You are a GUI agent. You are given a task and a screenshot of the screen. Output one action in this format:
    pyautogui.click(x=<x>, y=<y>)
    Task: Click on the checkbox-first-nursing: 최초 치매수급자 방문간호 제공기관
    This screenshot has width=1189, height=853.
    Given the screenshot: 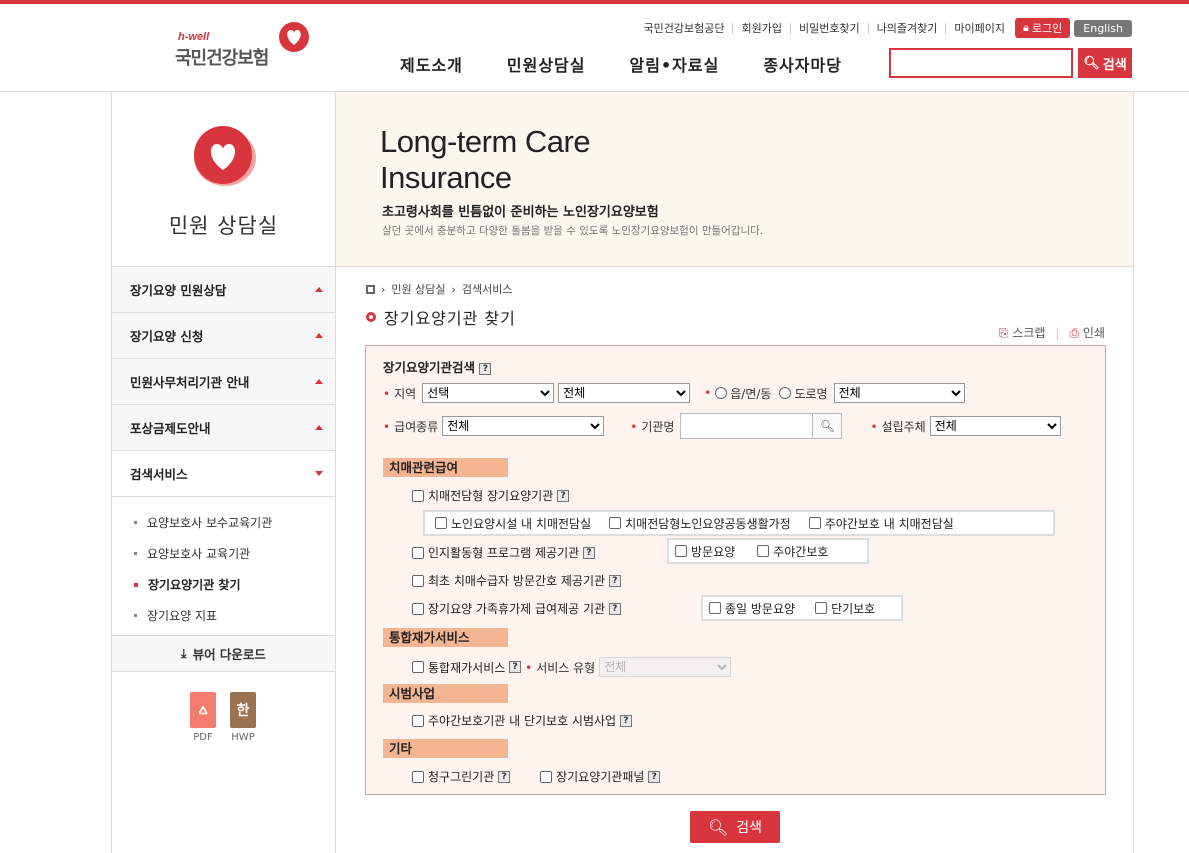 What is the action you would take?
    pyautogui.click(x=508, y=580)
    